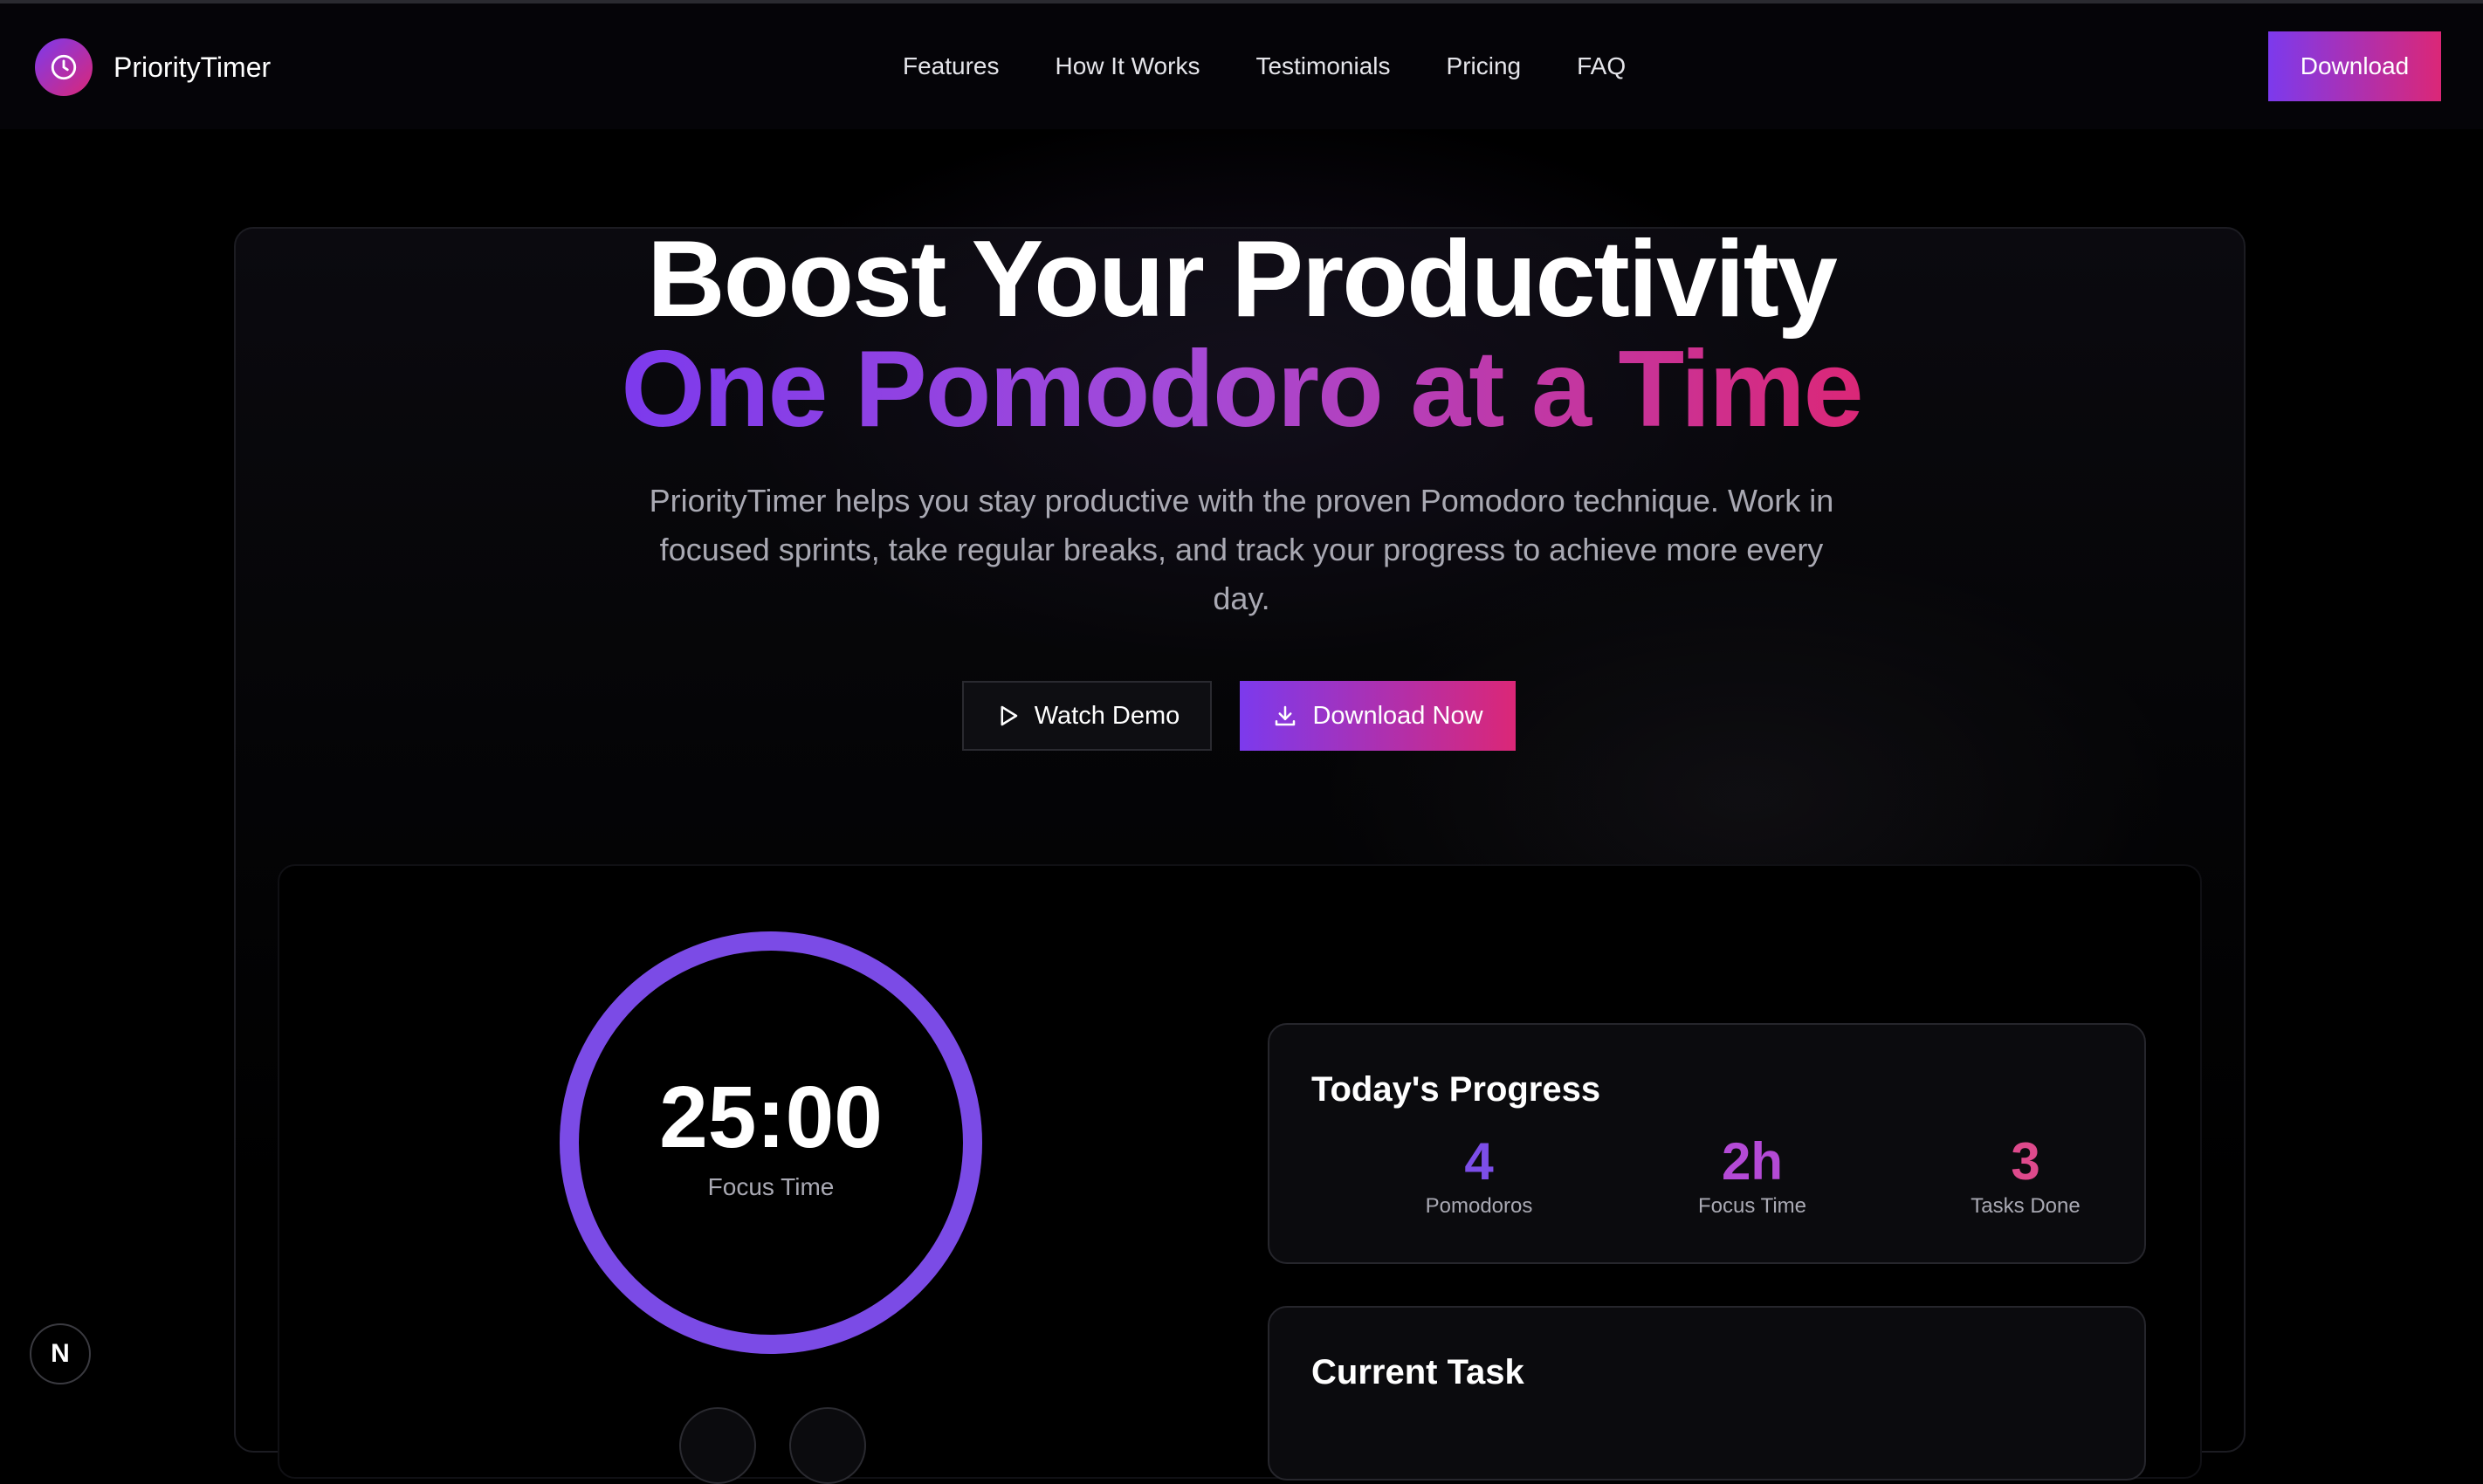 The image size is (2483, 1484). What do you see at coordinates (60, 1353) in the screenshot?
I see `dev-tools-badge: N` at bounding box center [60, 1353].